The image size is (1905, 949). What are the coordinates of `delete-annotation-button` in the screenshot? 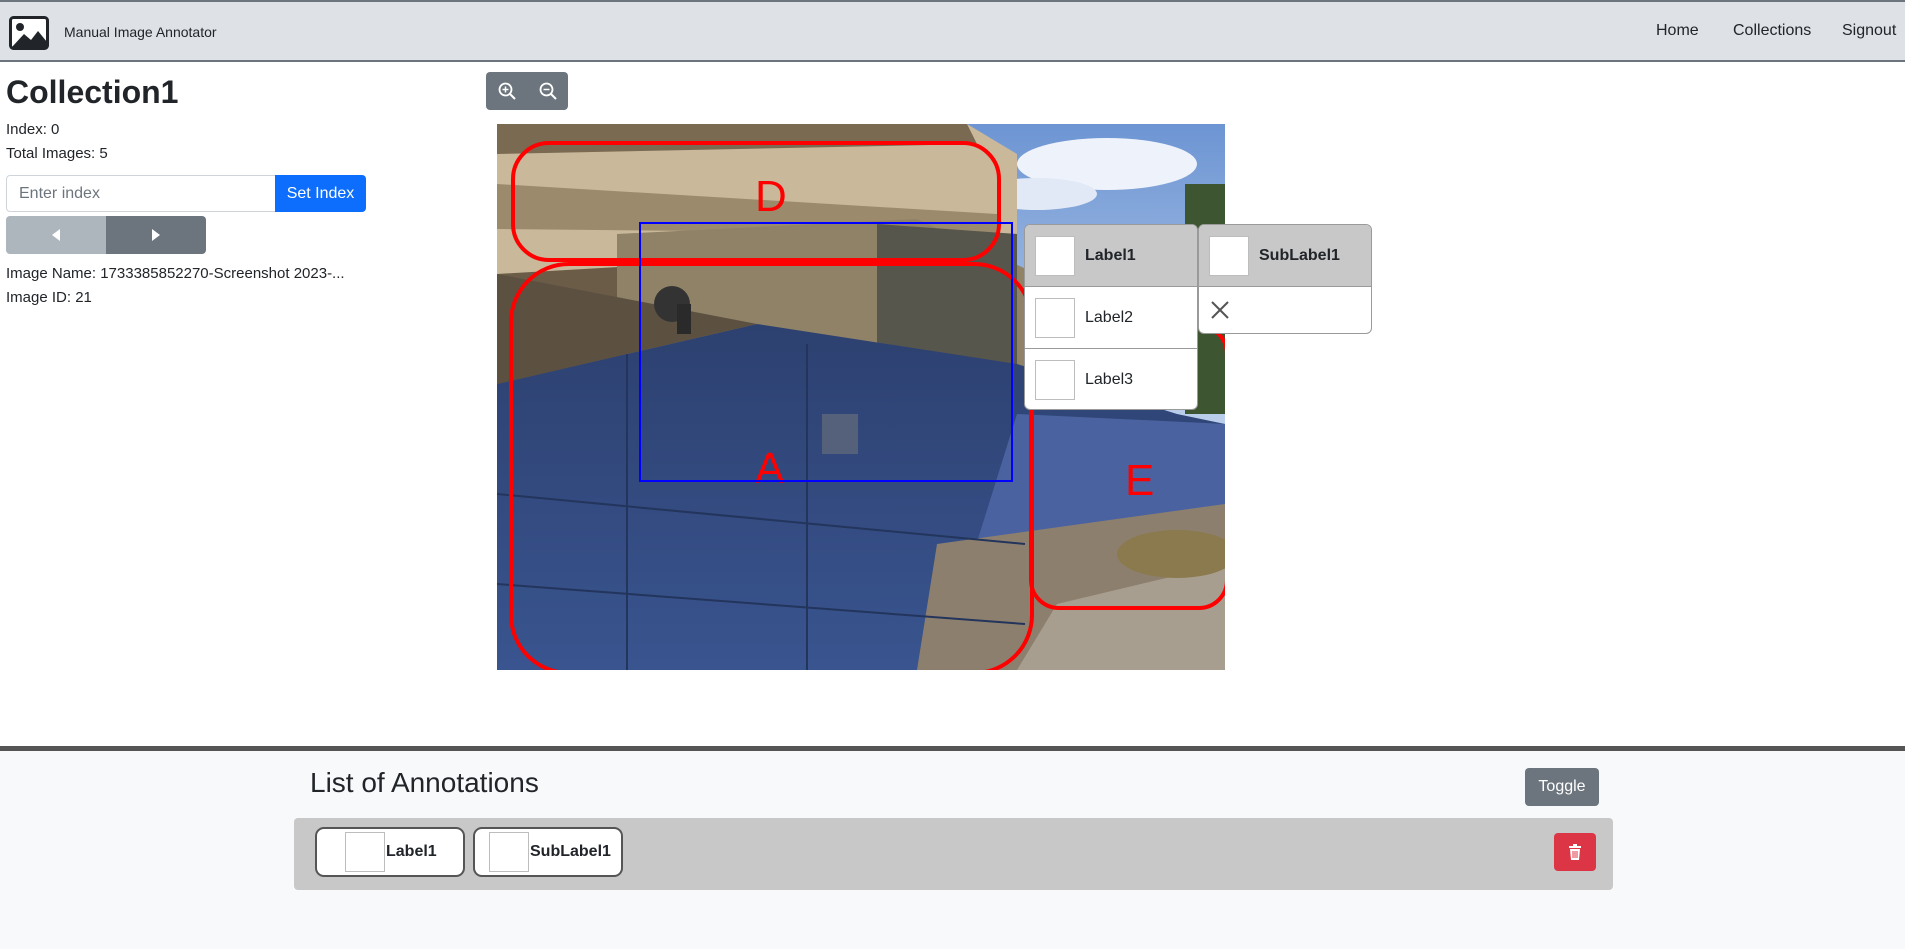 It's located at (1575, 852).